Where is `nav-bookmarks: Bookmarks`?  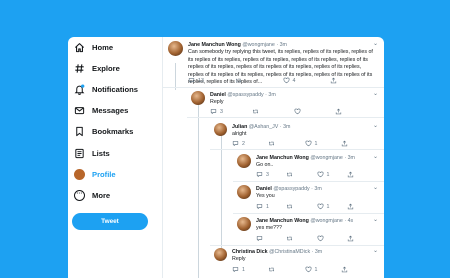 nav-bookmarks: Bookmarks is located at coordinates (103, 131).